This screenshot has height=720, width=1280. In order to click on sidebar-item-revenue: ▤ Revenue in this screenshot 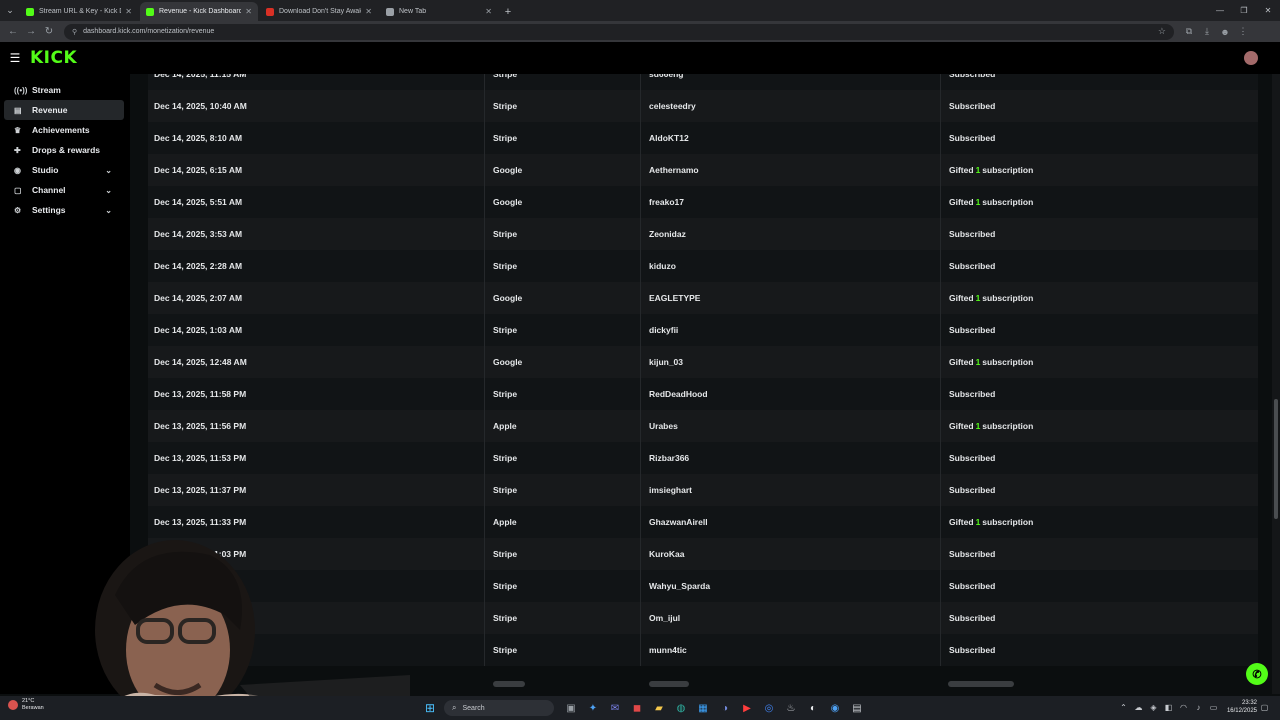, I will do `click(64, 110)`.